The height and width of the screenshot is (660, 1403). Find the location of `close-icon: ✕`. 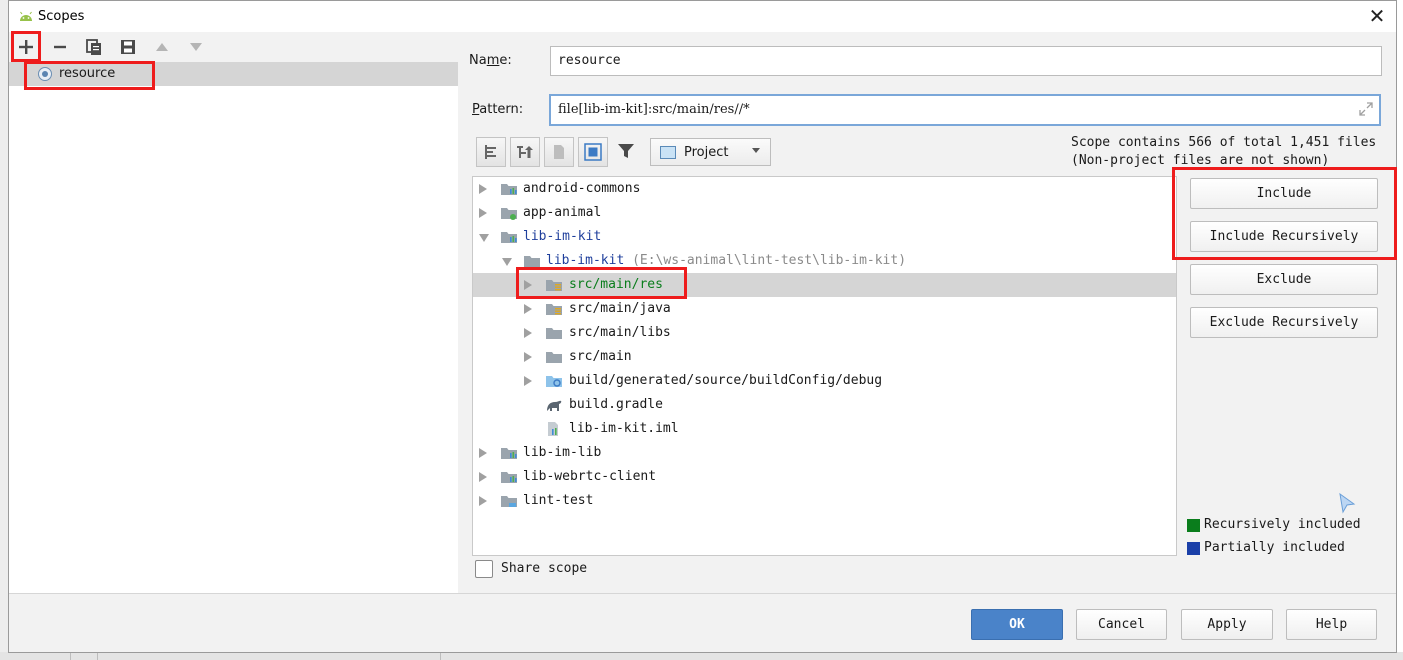

close-icon: ✕ is located at coordinates (1377, 16).